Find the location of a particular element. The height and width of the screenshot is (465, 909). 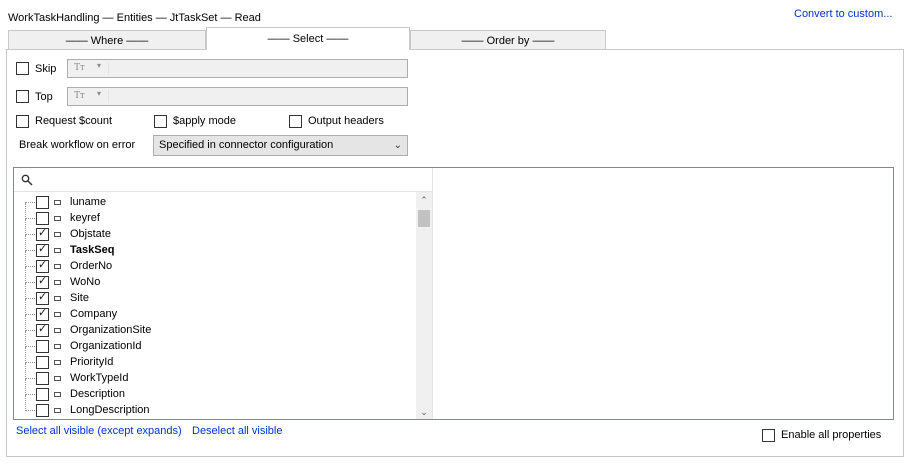

request-count-label: Request $count is located at coordinates (74, 121).